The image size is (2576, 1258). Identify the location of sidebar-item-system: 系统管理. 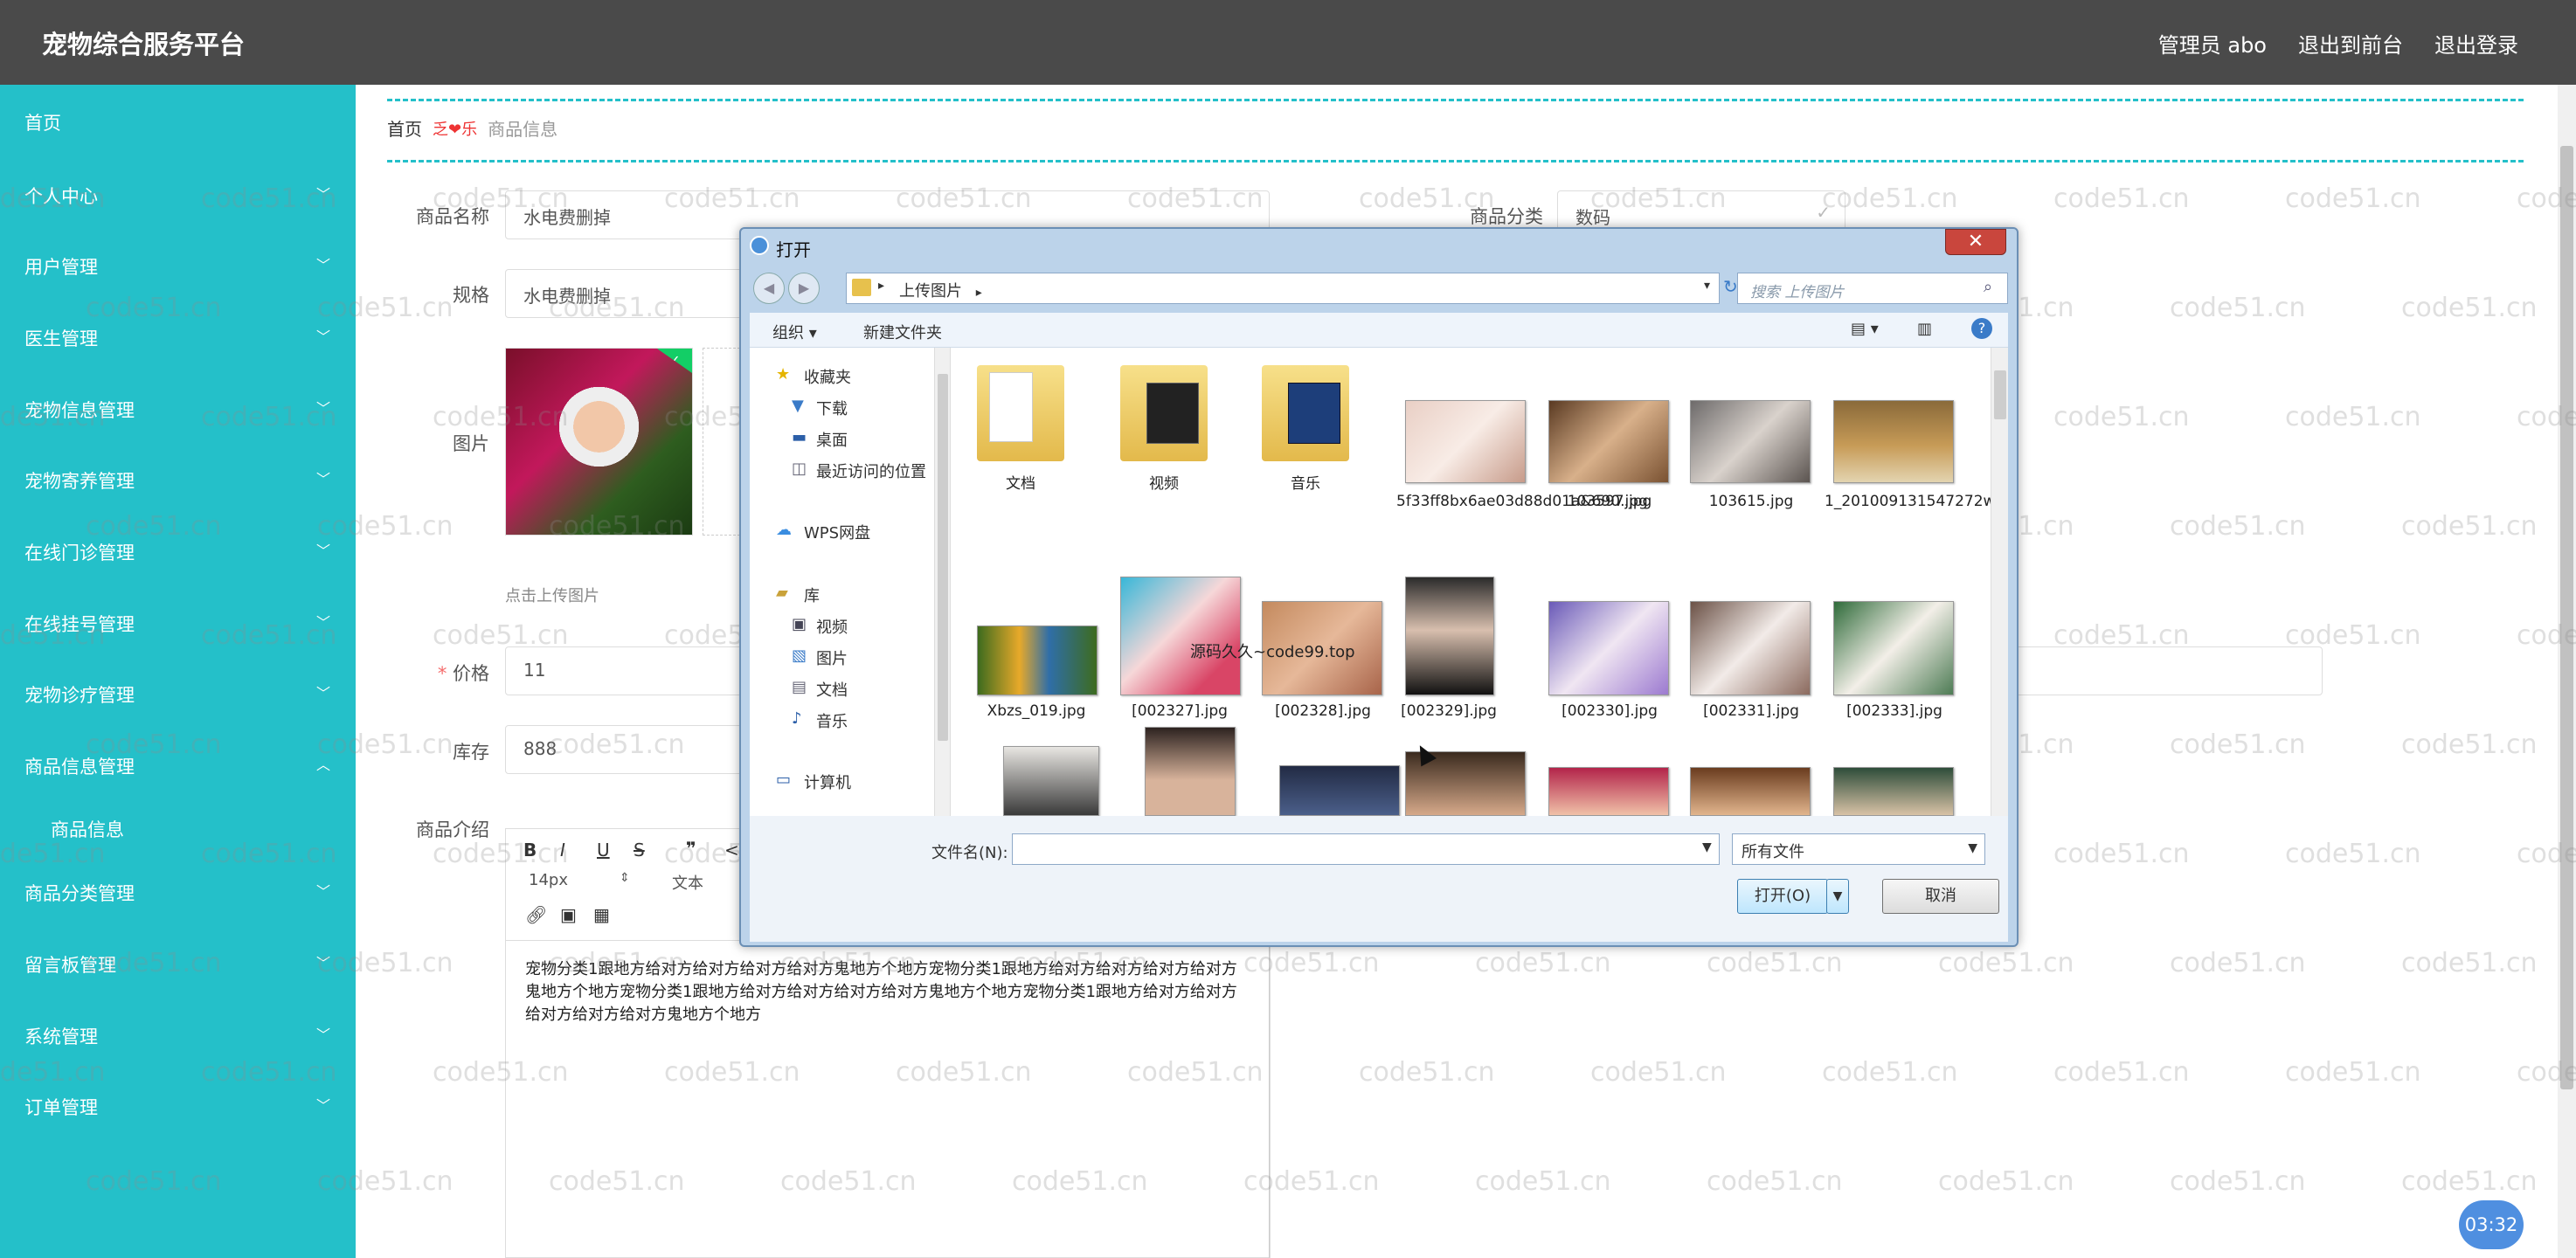
(61, 1036).